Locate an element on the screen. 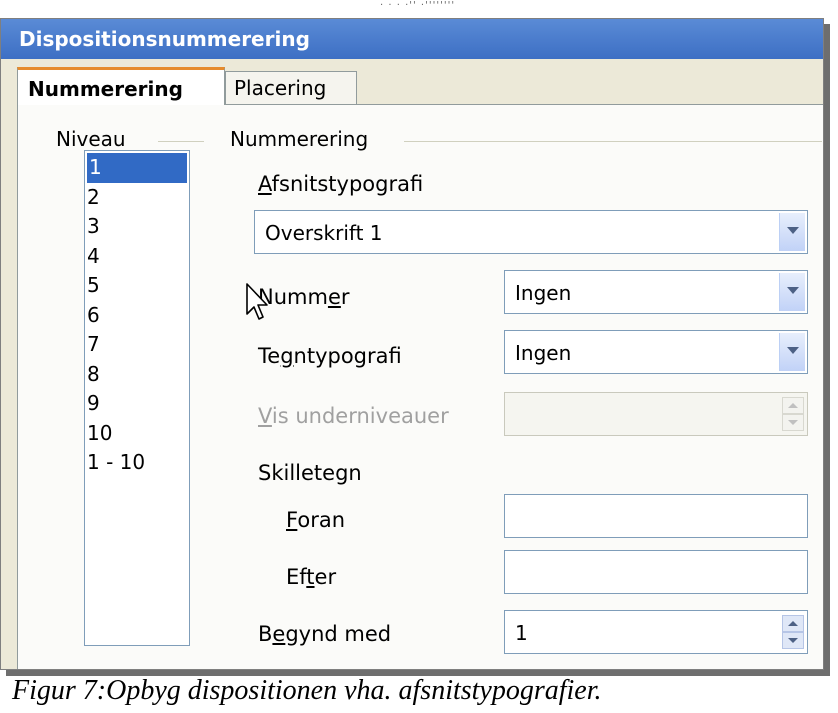 This screenshot has height=713, width=838. list-item-9: 9 is located at coordinates (137, 404).